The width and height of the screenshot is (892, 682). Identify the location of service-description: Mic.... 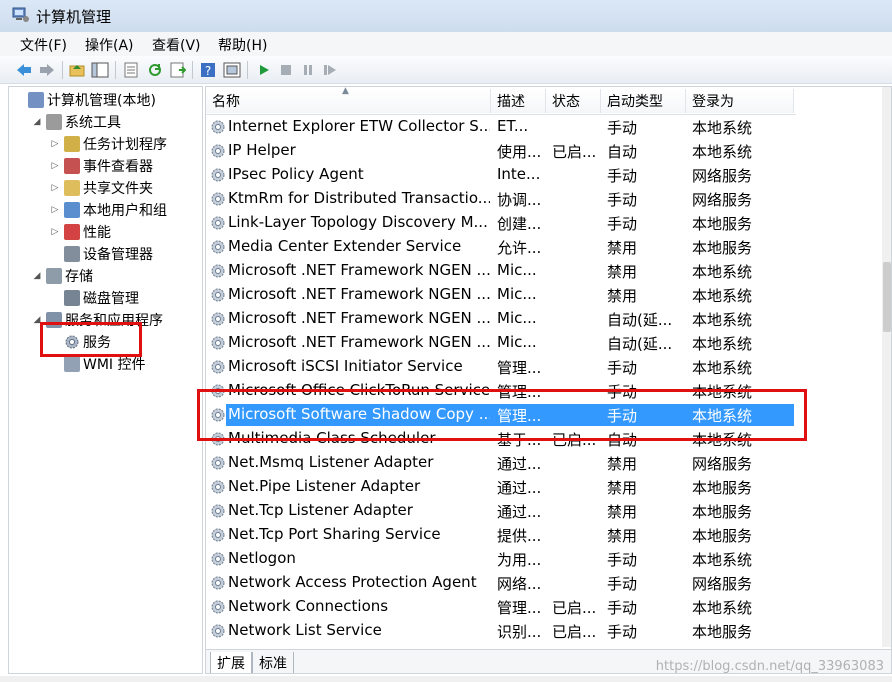
(517, 270).